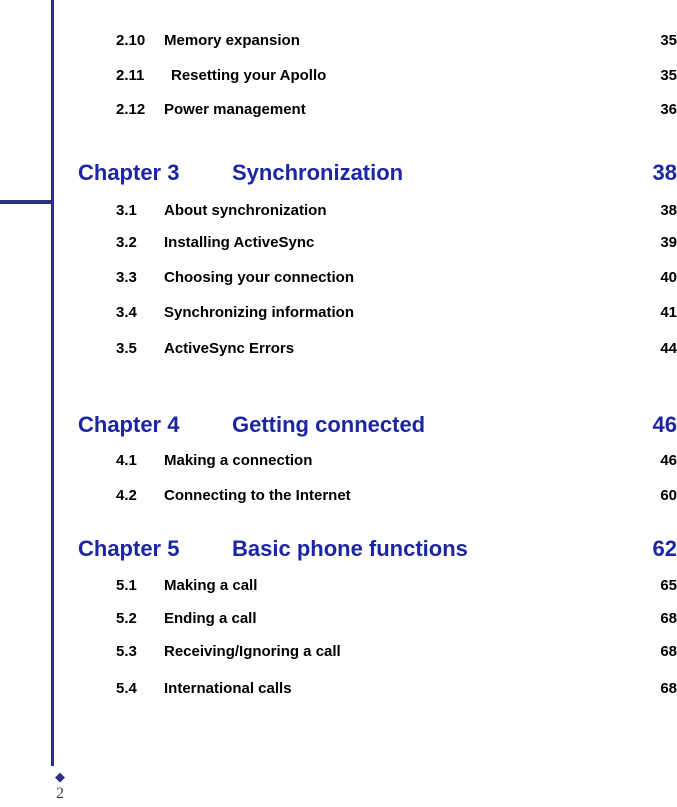 The width and height of the screenshot is (677, 807). Describe the element at coordinates (228, 688) in the screenshot. I see `section-title: International calls` at that location.